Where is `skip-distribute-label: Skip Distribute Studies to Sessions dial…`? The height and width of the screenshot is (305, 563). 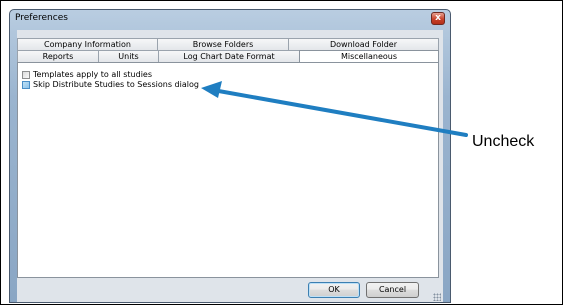 skip-distribute-label: Skip Distribute Studies to Sessions dial… is located at coordinates (116, 84).